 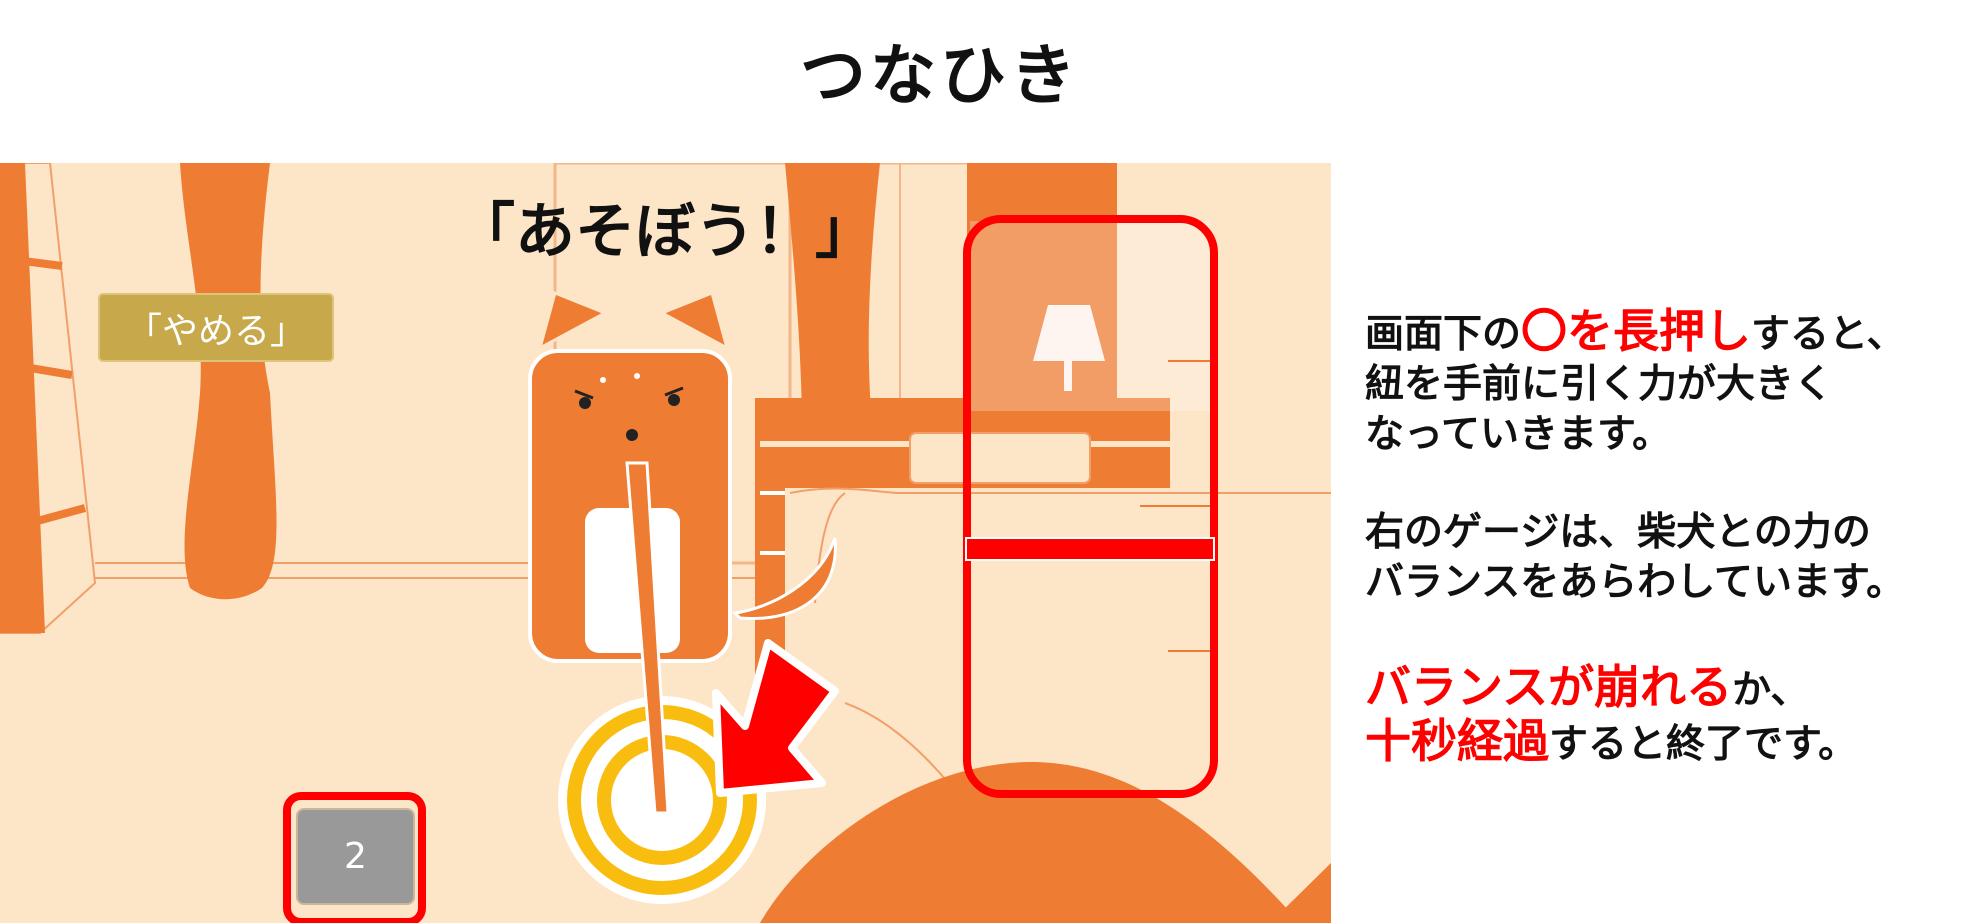 What do you see at coordinates (1599, 384) in the screenshot?
I see `instruction-line: 紐を手前に引く力が大きく` at bounding box center [1599, 384].